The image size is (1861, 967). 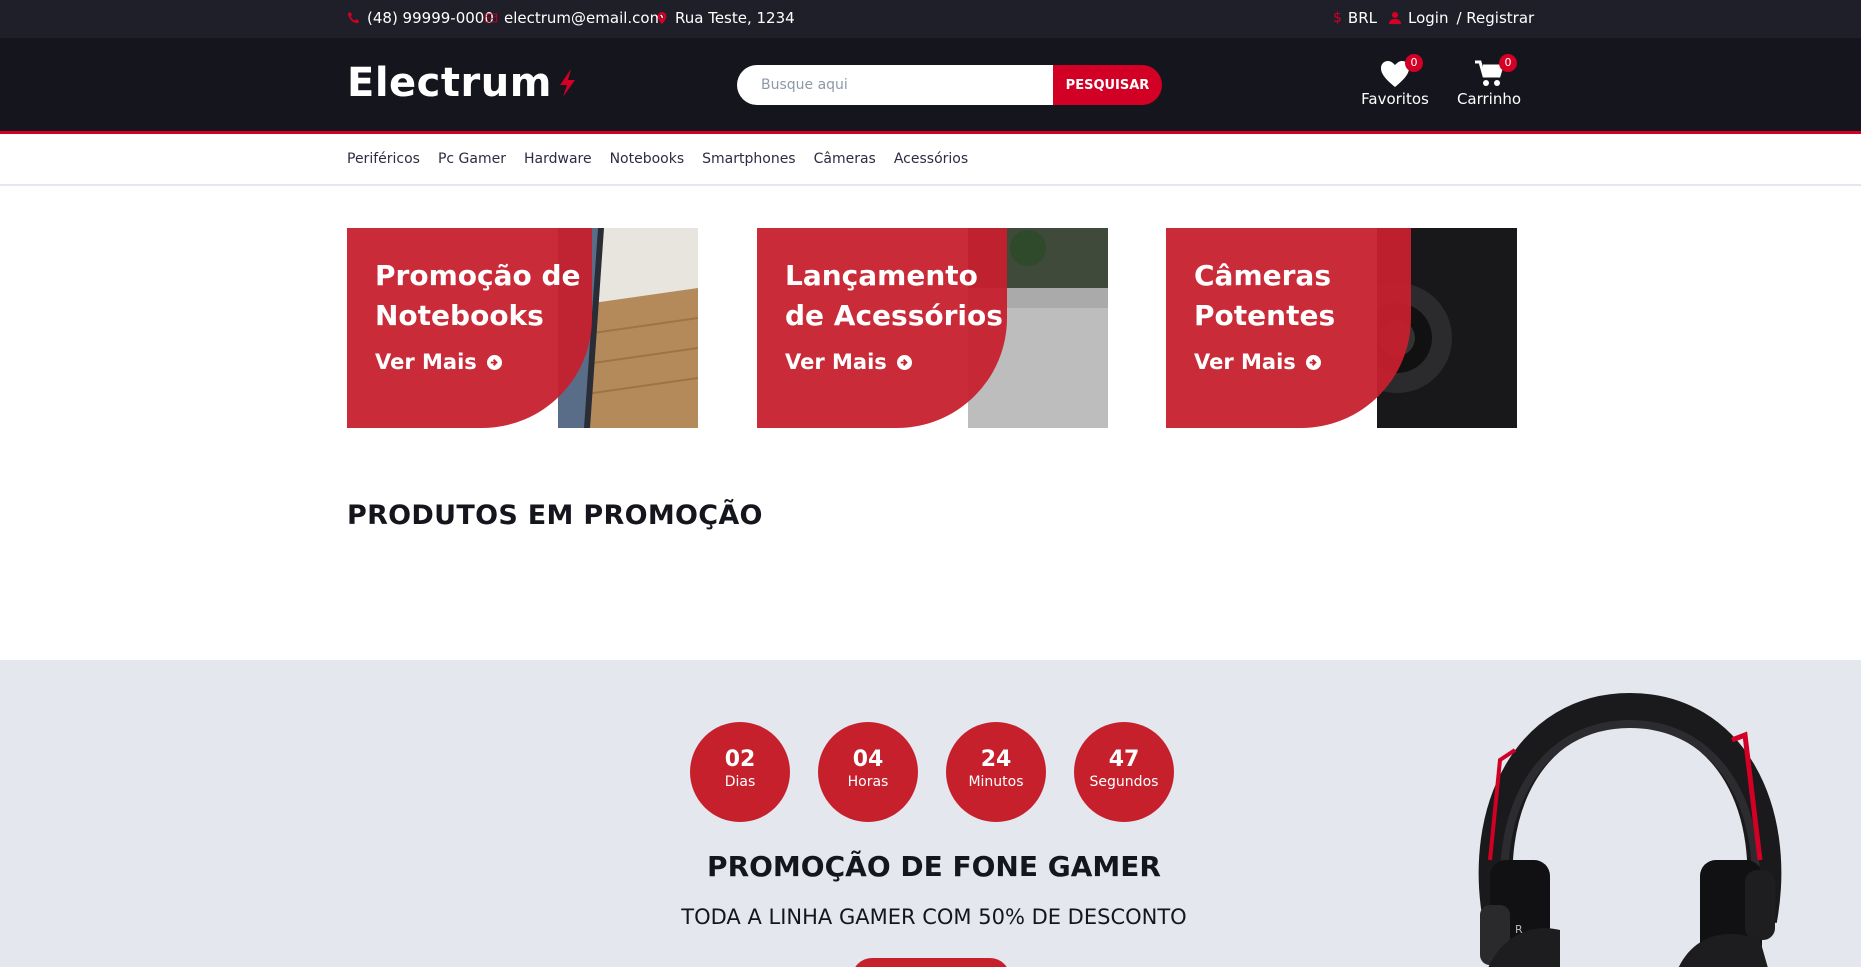 What do you see at coordinates (931, 962) in the screenshot?
I see `deal-cta-button` at bounding box center [931, 962].